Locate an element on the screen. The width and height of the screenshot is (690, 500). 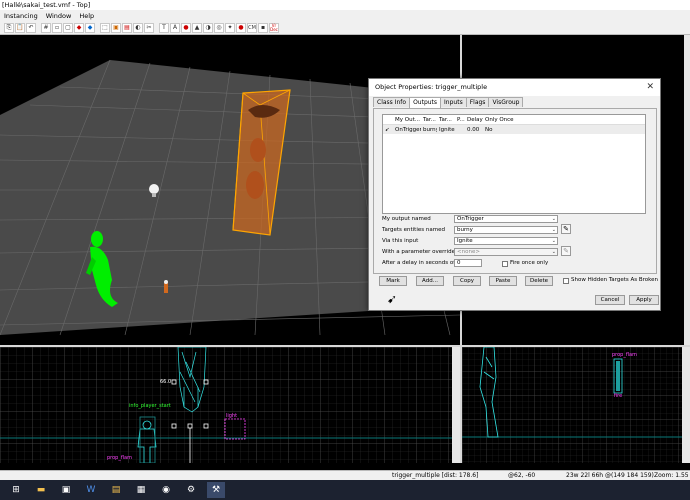
fire-once-checkbox is located at coordinates (505, 264).